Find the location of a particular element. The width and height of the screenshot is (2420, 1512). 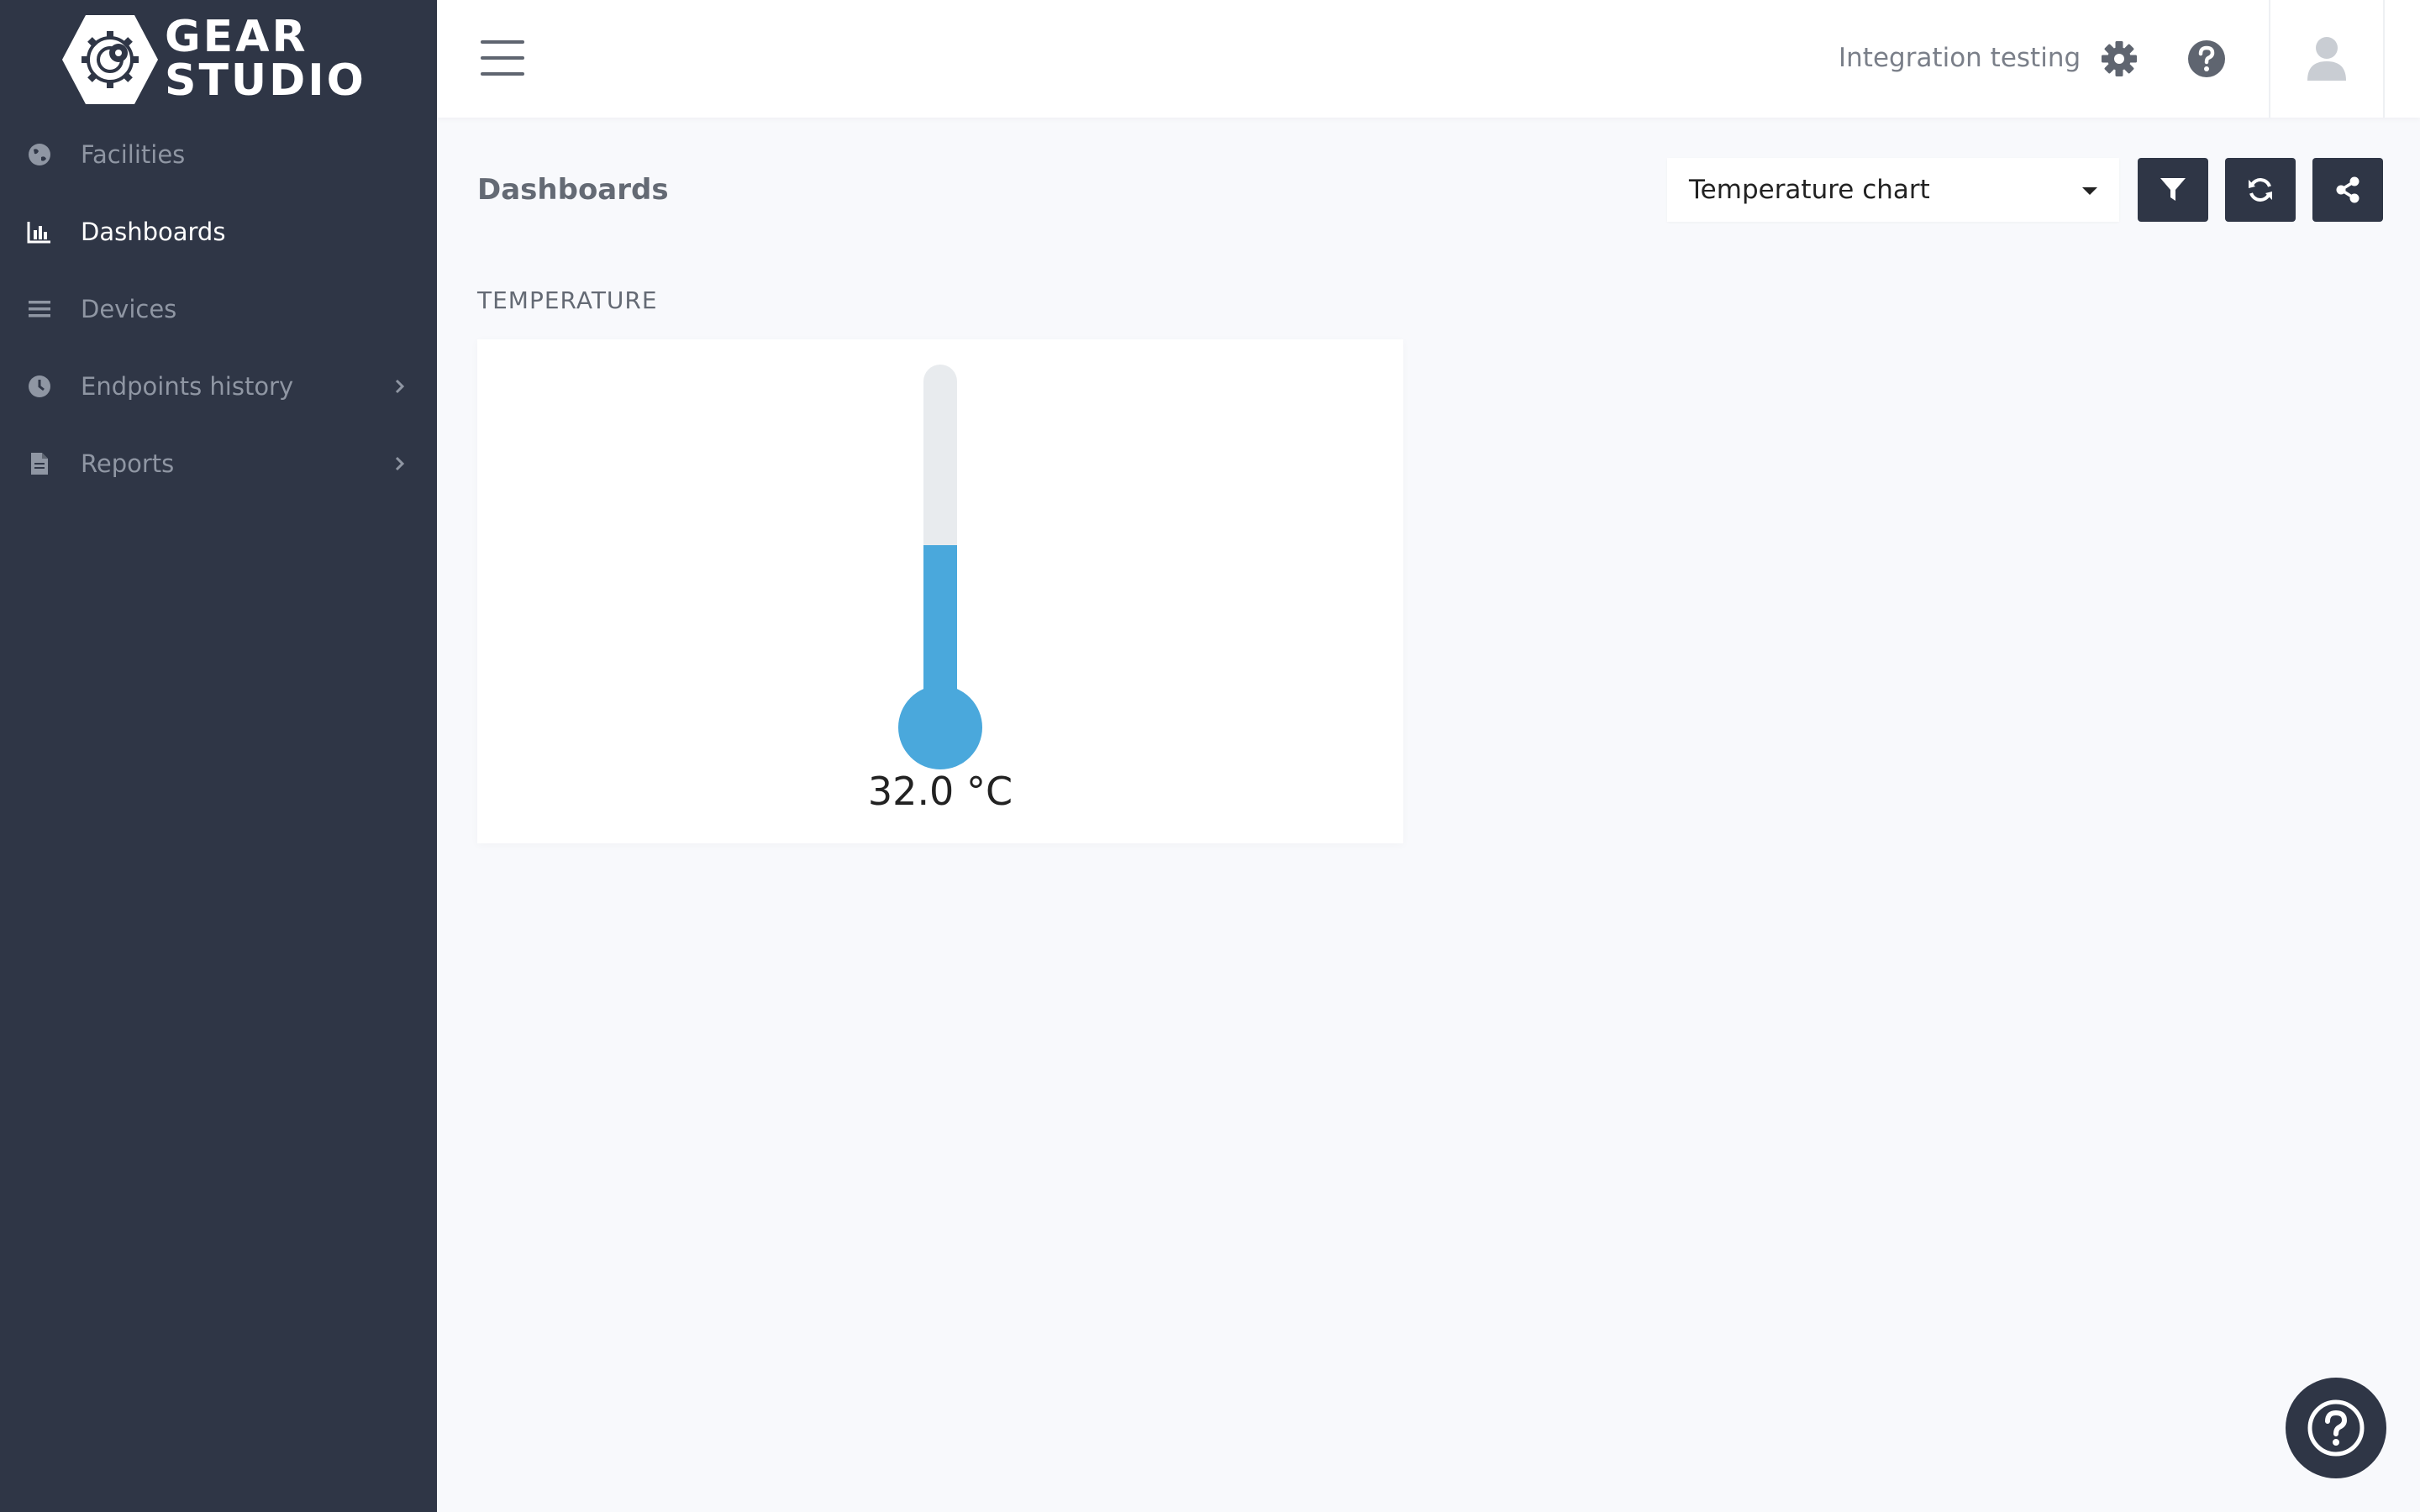

brand-line-1: GEAR is located at coordinates (236, 37).